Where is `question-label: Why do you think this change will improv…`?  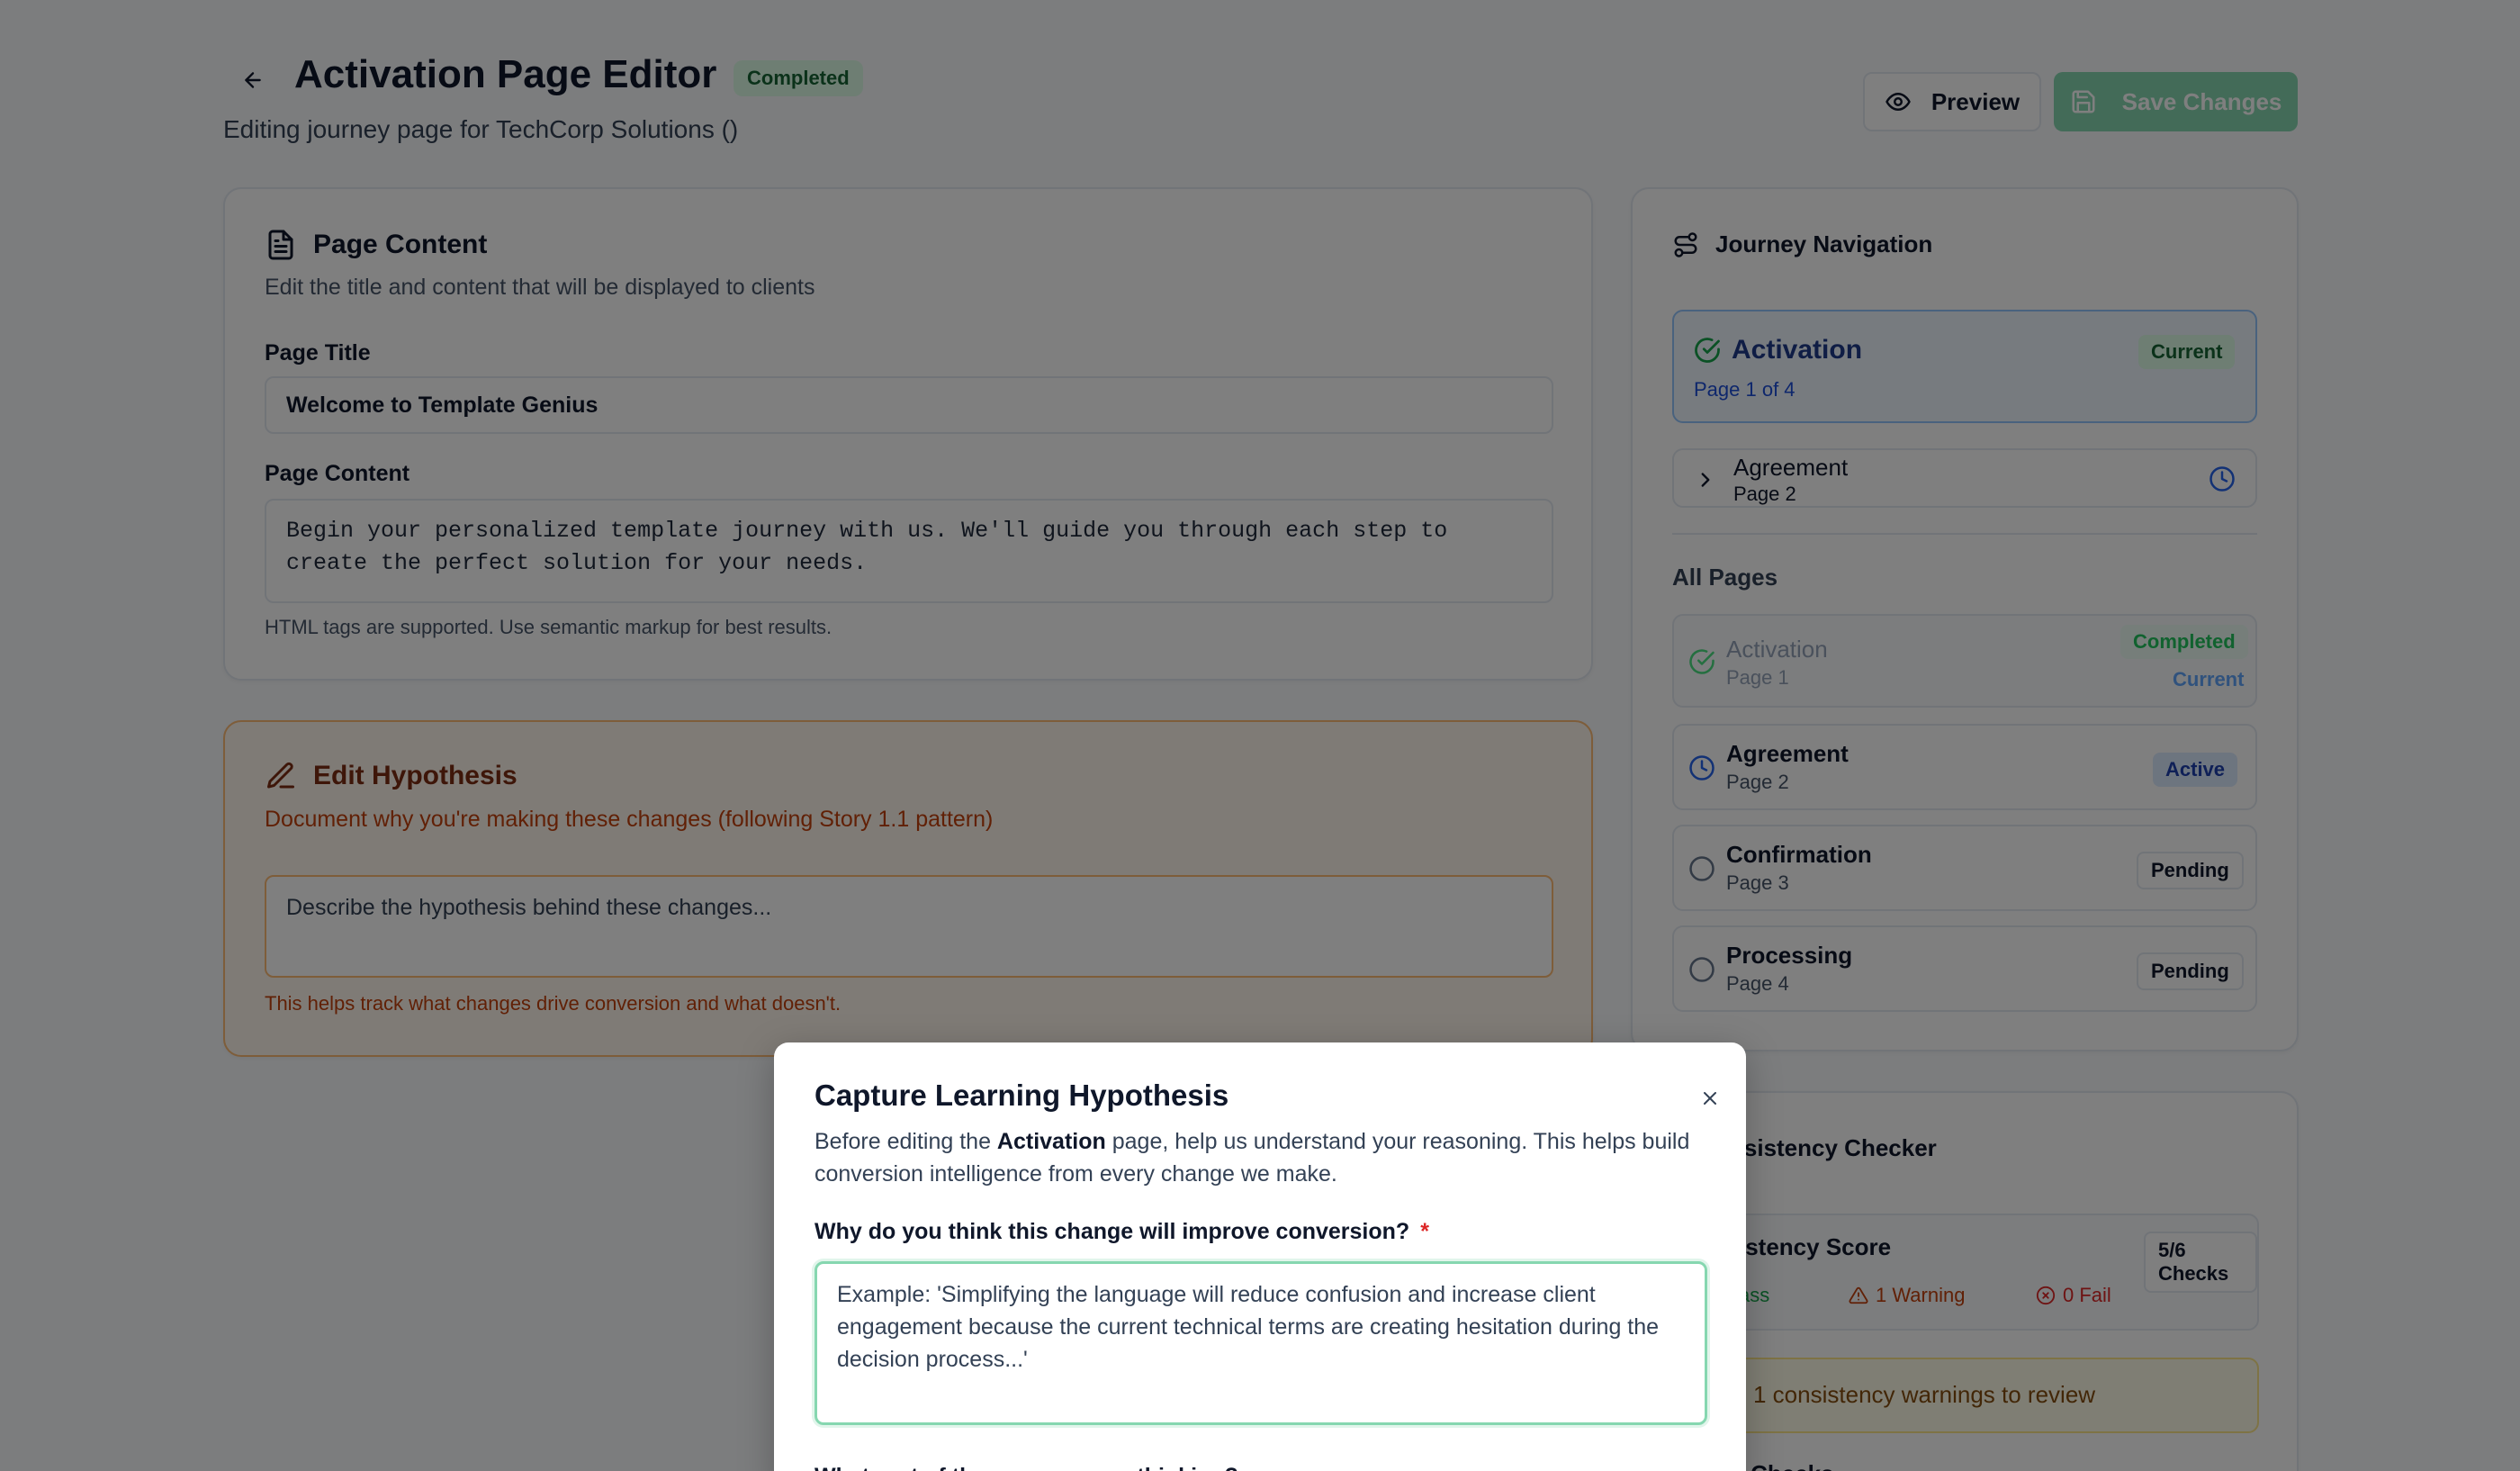
question-label: Why do you think this change will improv… is located at coordinates (1121, 1232).